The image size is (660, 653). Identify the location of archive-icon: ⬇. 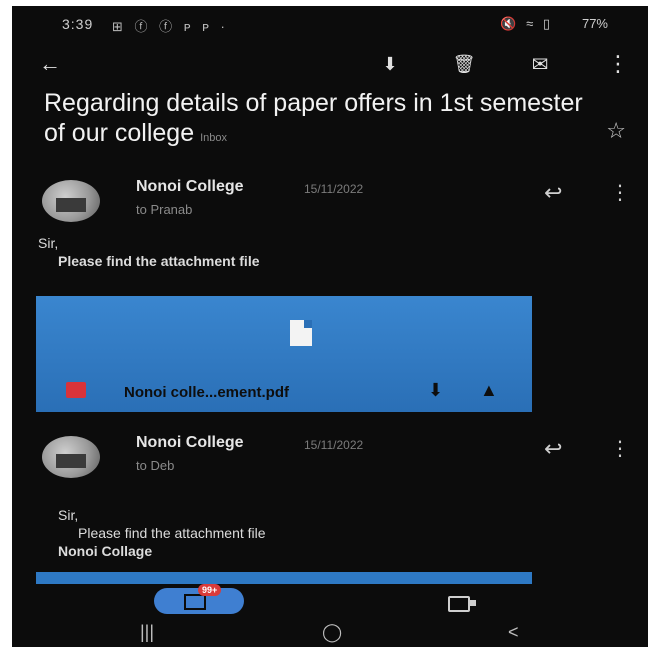
(390, 64).